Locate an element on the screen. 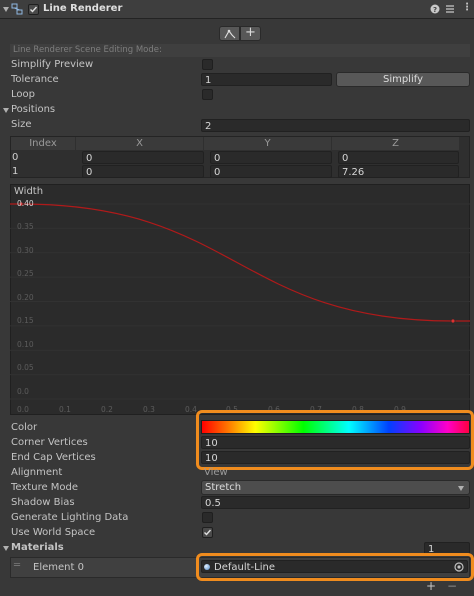 The width and height of the screenshot is (474, 596). corner-vertices-label: Corner Vertices is located at coordinates (49, 442).